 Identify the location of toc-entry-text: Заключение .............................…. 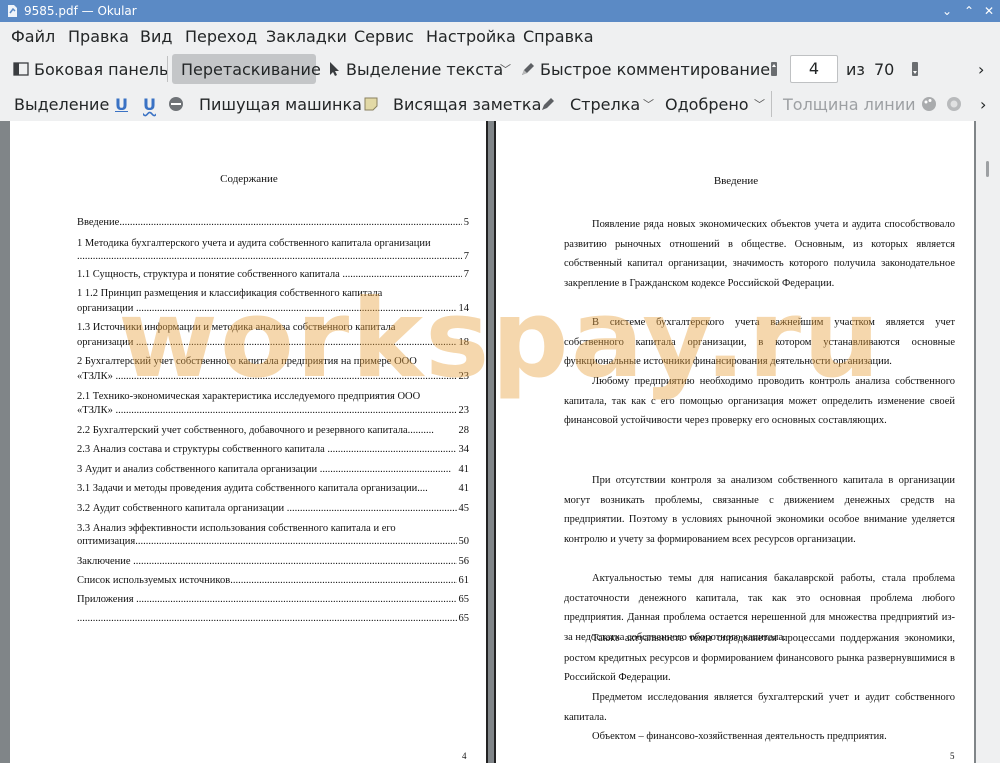
(273, 561).